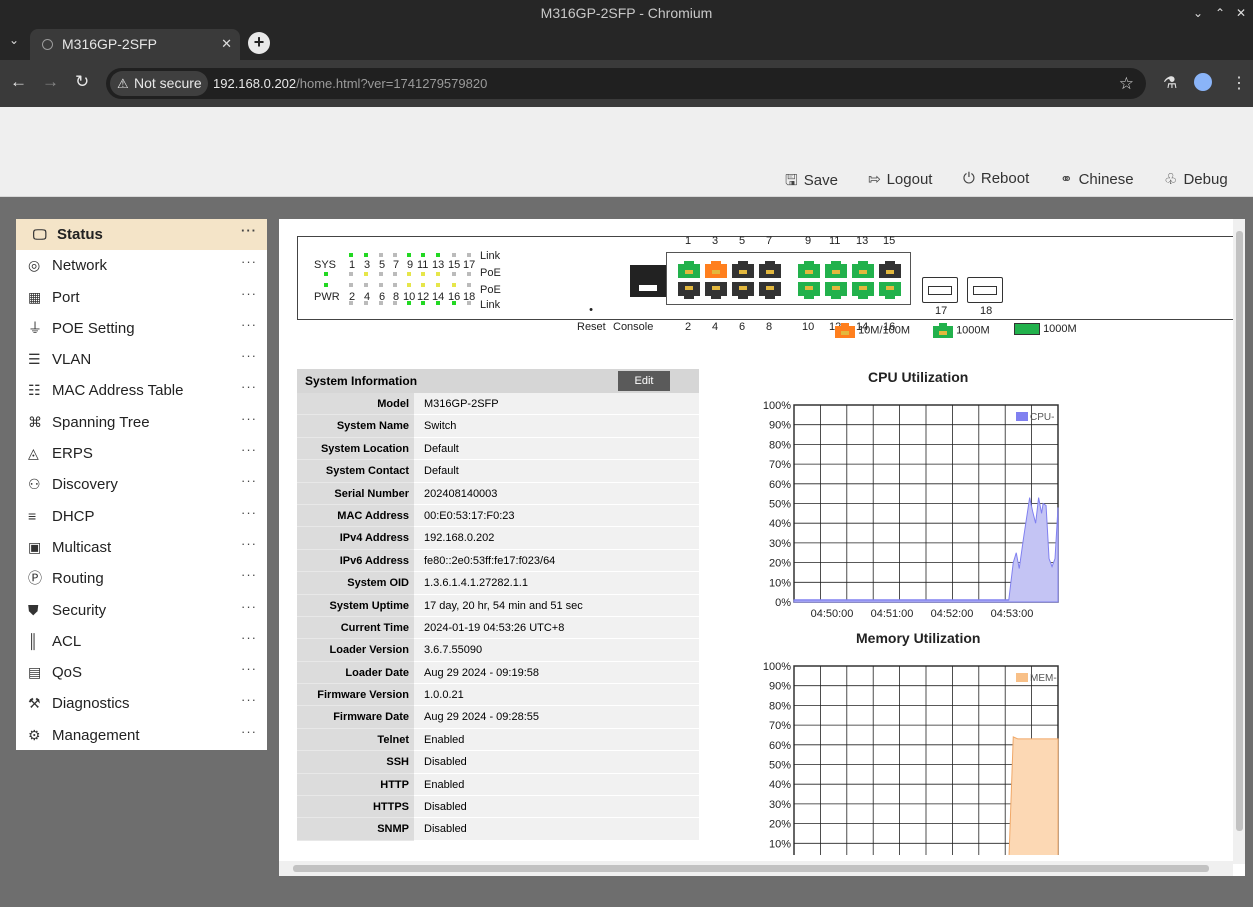 The image size is (1253, 907). Describe the element at coordinates (1220, 13) in the screenshot. I see `maximize-icon: ⌃` at that location.